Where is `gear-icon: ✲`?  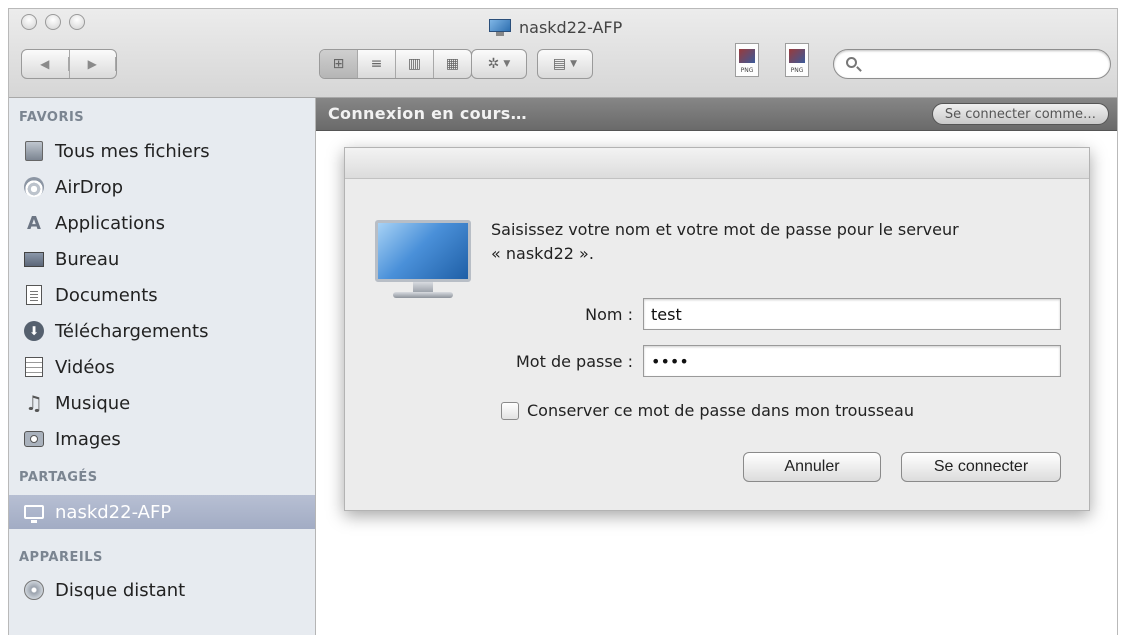
gear-icon: ✲ is located at coordinates (493, 64).